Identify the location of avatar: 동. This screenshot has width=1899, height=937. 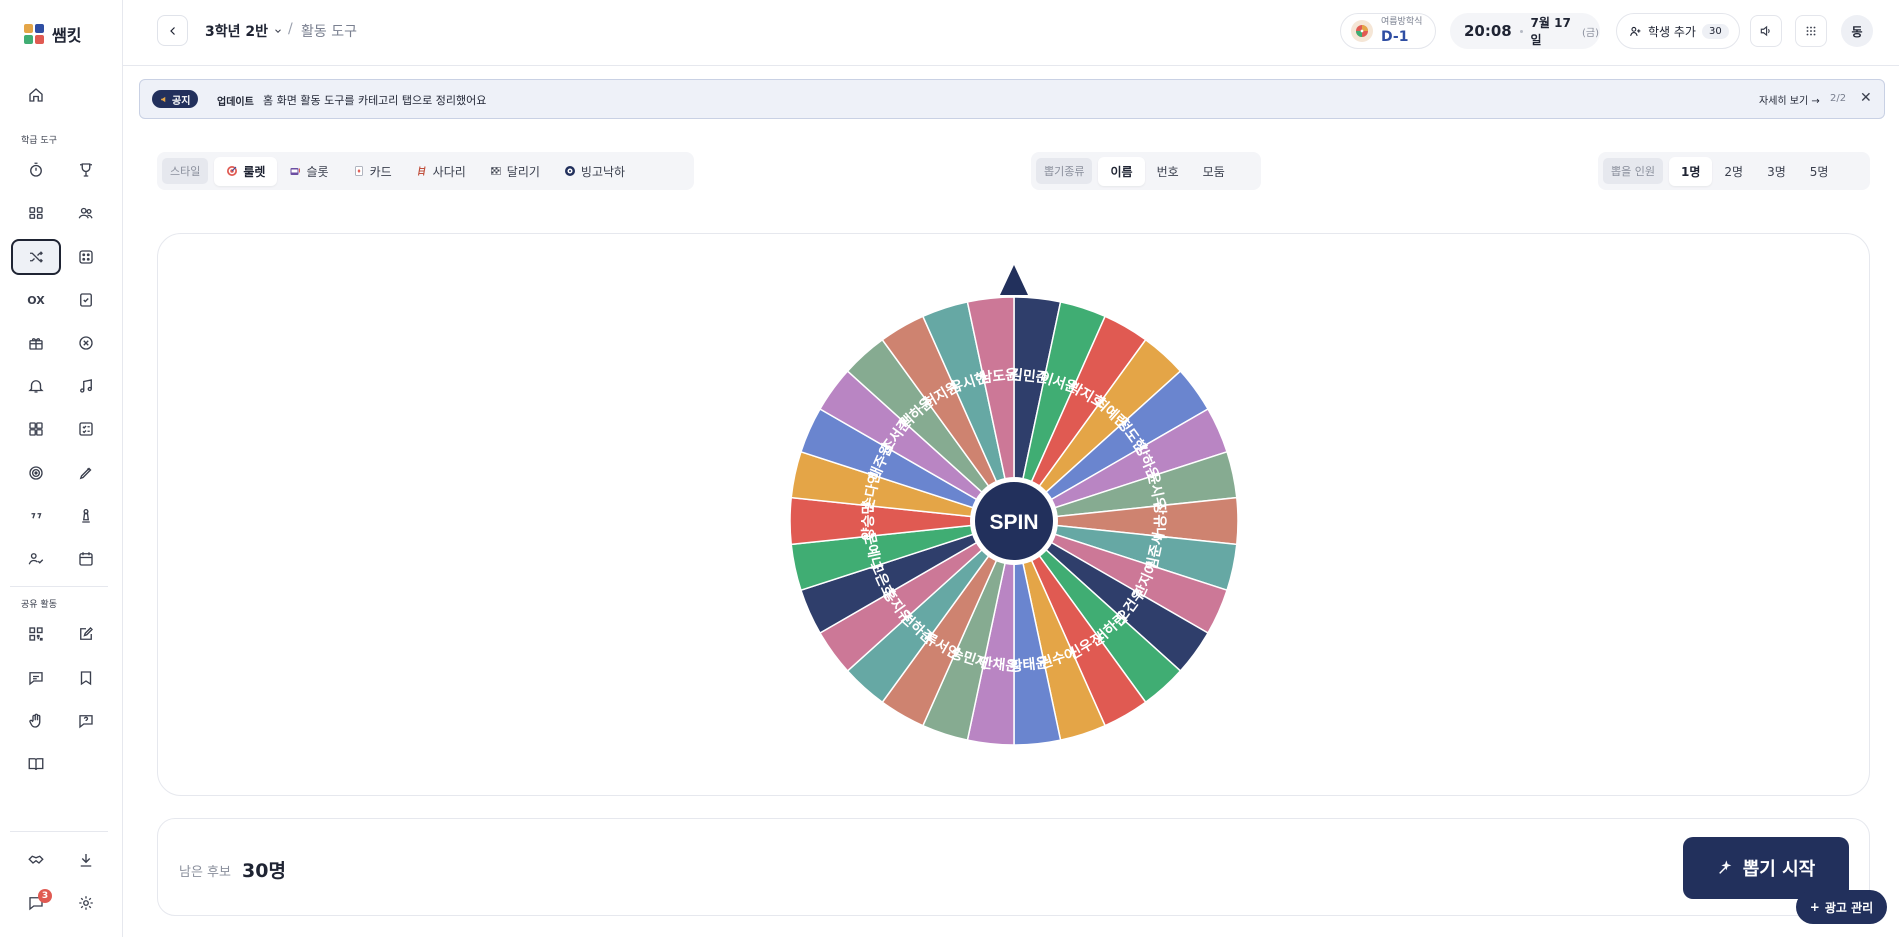
(1857, 31).